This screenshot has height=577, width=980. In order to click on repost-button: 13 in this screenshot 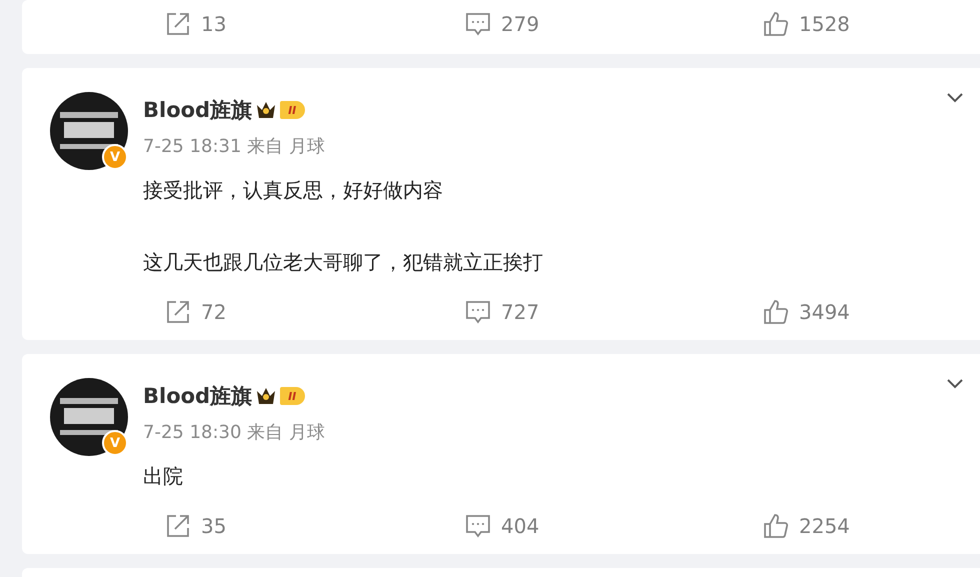, I will do `click(195, 24)`.